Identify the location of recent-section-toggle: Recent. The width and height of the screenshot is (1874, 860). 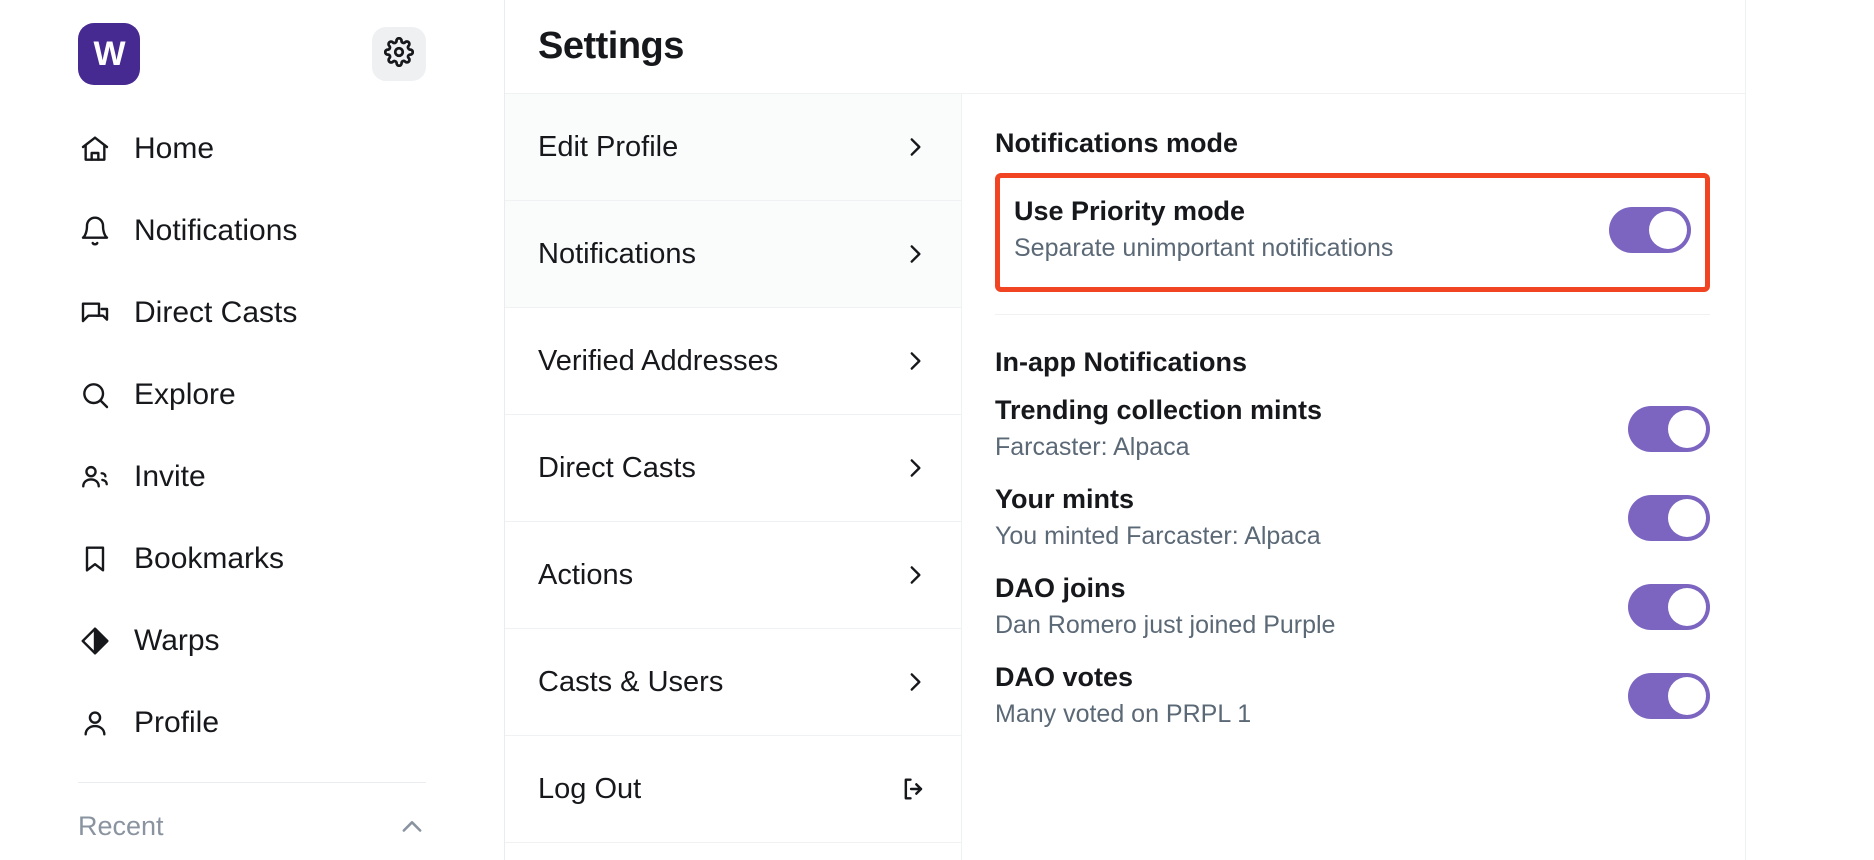
(252, 812).